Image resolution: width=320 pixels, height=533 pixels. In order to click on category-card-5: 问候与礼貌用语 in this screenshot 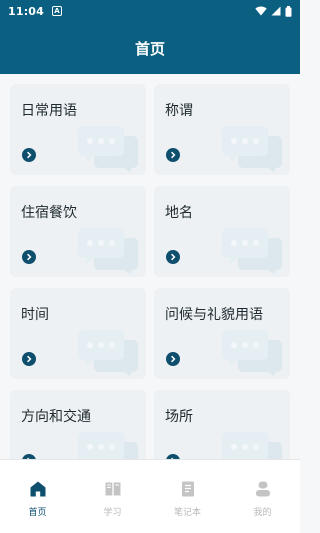, I will do `click(222, 333)`.